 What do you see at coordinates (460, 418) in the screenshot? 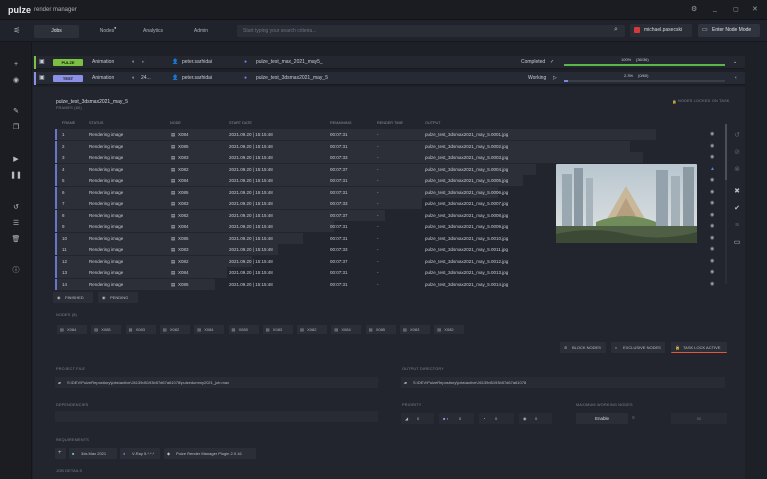
I see `priority-2-value: 0` at bounding box center [460, 418].